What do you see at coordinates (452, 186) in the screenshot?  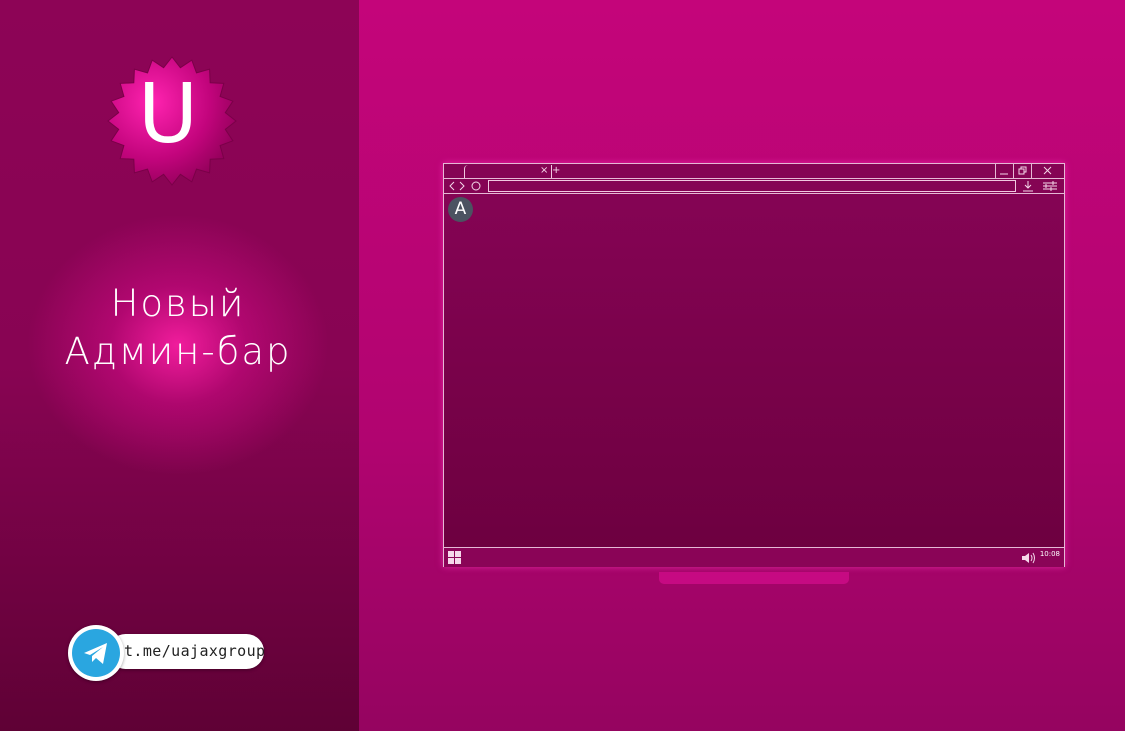 I see `back-icon` at bounding box center [452, 186].